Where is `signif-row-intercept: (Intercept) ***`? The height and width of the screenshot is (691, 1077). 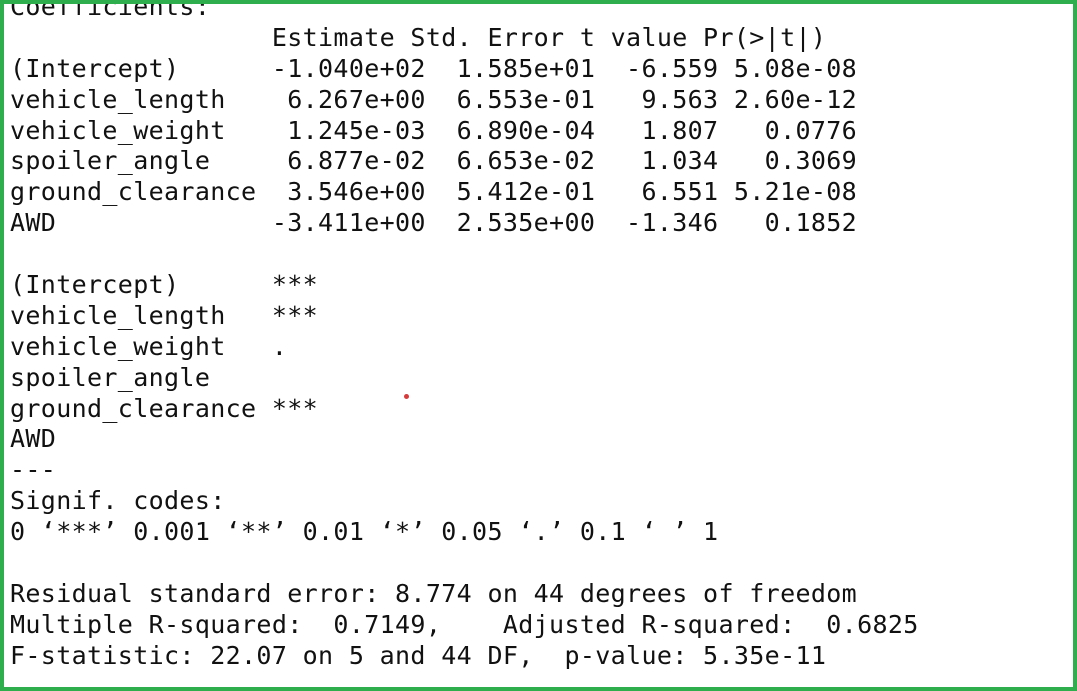 signif-row-intercept: (Intercept) *** is located at coordinates (164, 285).